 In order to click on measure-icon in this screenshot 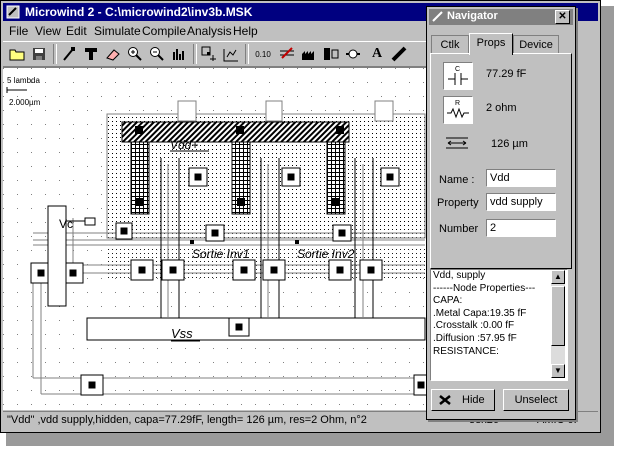, I will do `click(231, 54)`.